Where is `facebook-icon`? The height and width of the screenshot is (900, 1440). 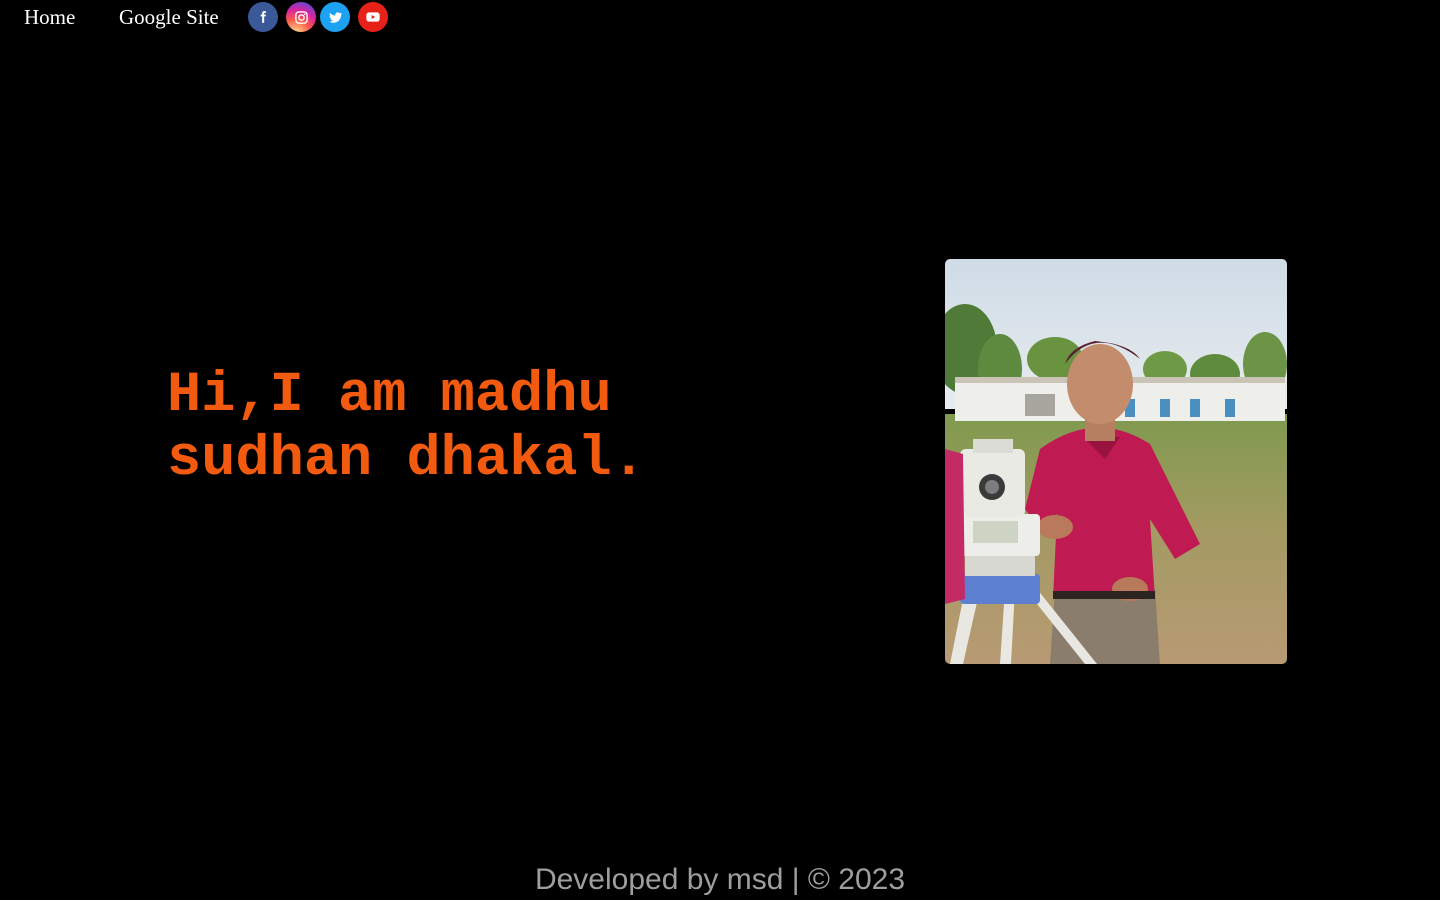 facebook-icon is located at coordinates (263, 17).